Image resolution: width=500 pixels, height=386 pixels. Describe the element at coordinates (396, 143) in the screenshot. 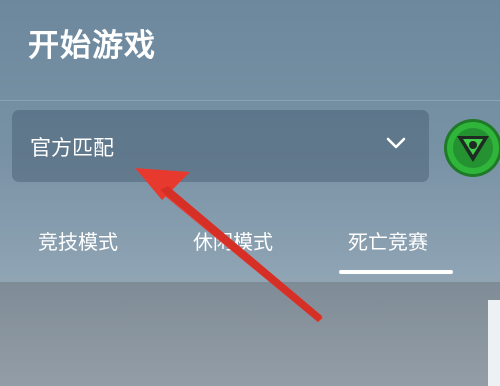

I see `chevron-down-icon` at that location.